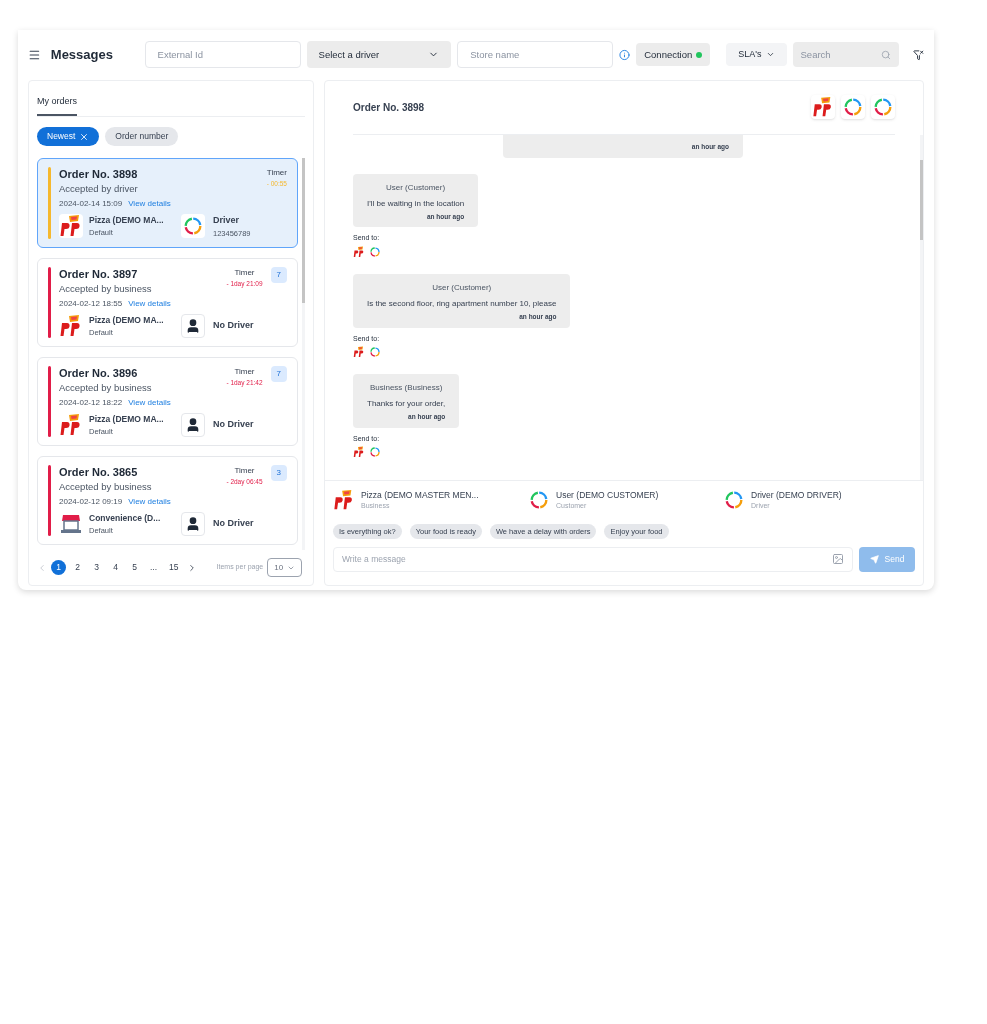 The height and width of the screenshot is (1024, 987). Describe the element at coordinates (406, 404) in the screenshot. I see `message-text: Thanks for your order,` at that location.